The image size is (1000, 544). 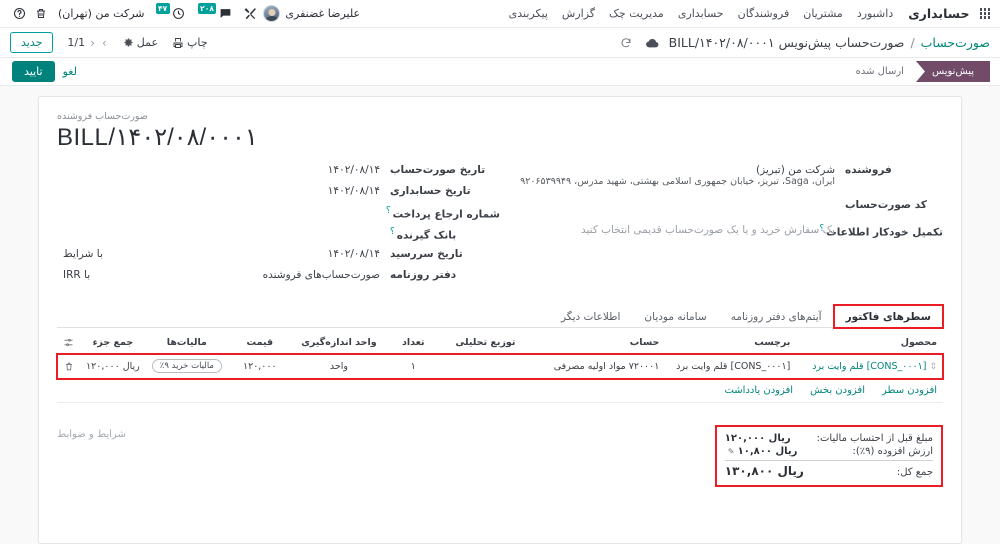 What do you see at coordinates (874, 438) in the screenshot?
I see `total-untaxed-label: مبلغ قبل از احتساب مالیات:` at bounding box center [874, 438].